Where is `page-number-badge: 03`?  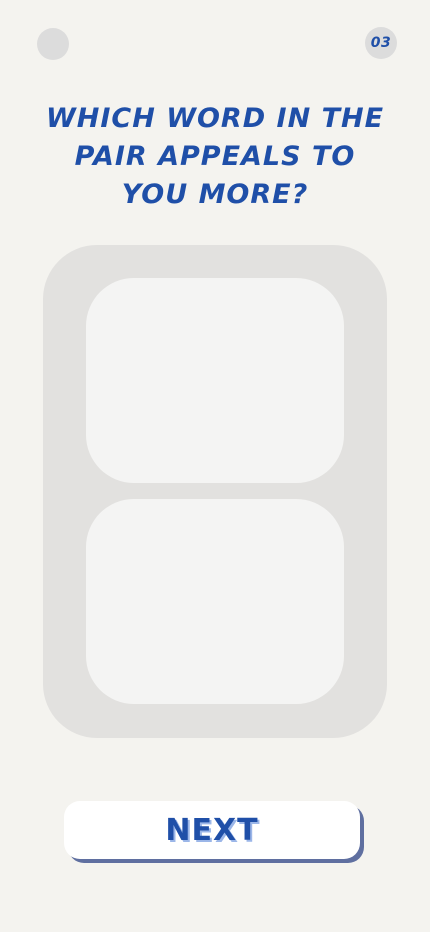 page-number-badge: 03 is located at coordinates (381, 43).